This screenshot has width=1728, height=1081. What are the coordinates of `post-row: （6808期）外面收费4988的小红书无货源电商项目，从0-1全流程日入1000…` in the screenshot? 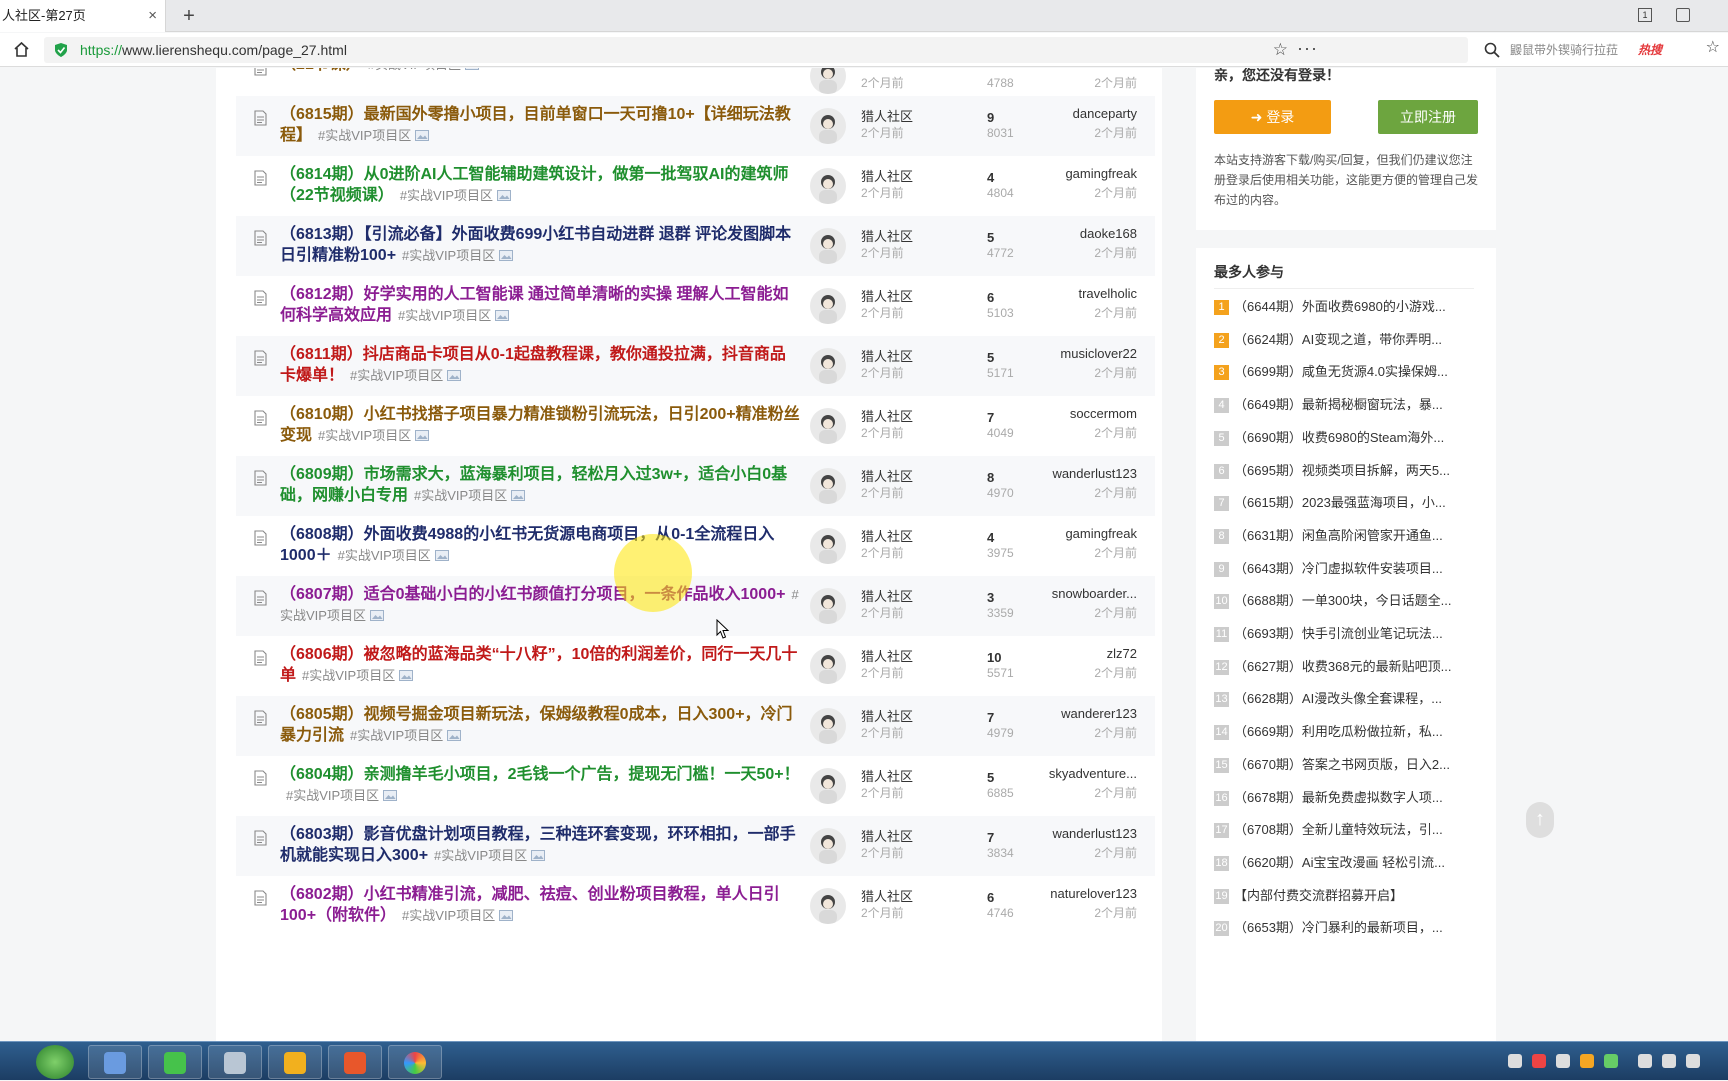 It's located at (695, 546).